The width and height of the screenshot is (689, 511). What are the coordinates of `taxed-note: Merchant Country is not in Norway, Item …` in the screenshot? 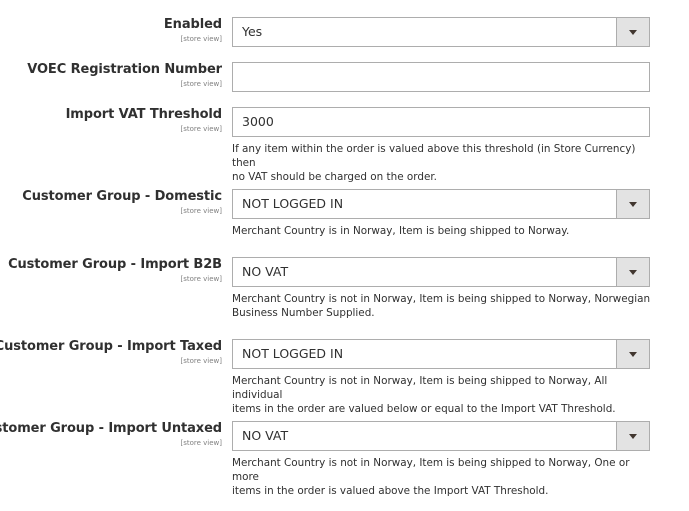 It's located at (442, 395).